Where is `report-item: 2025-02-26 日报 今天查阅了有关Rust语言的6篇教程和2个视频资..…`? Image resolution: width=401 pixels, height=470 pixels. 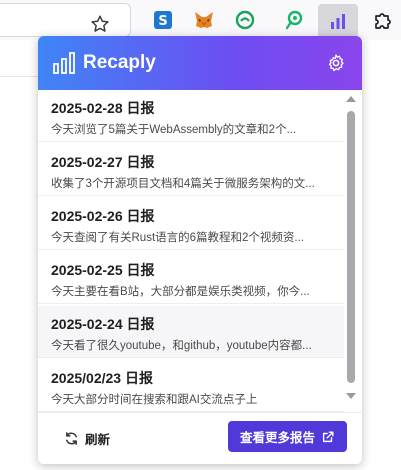 report-item: 2025-02-26 日报 今天查阅了有关Rust语言的6篇教程和2个视频资..… is located at coordinates (191, 224).